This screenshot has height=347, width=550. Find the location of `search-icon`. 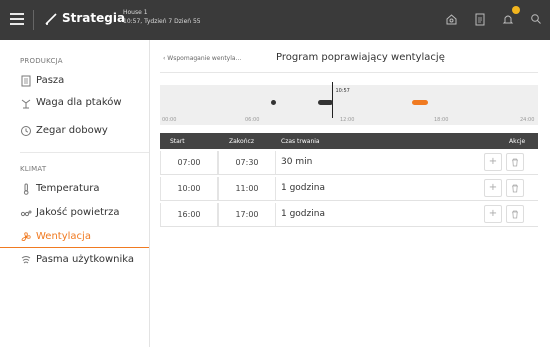

search-icon is located at coordinates (536, 19).